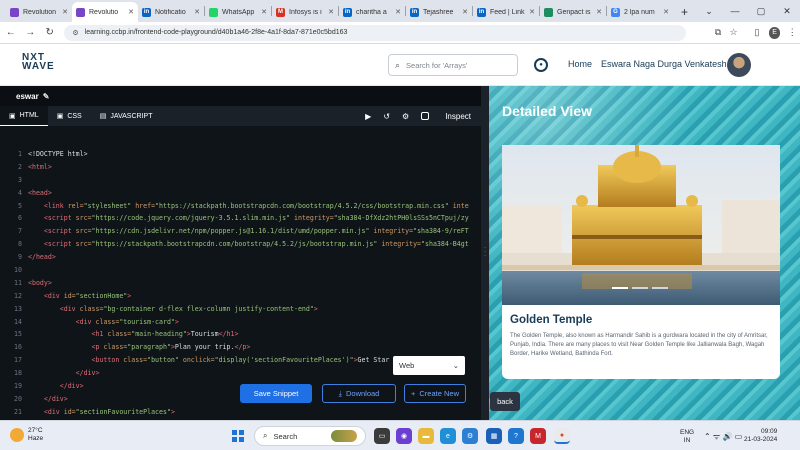  What do you see at coordinates (439, 12) in the screenshot?
I see `browser-tab: in Tejashree ✕` at bounding box center [439, 12].